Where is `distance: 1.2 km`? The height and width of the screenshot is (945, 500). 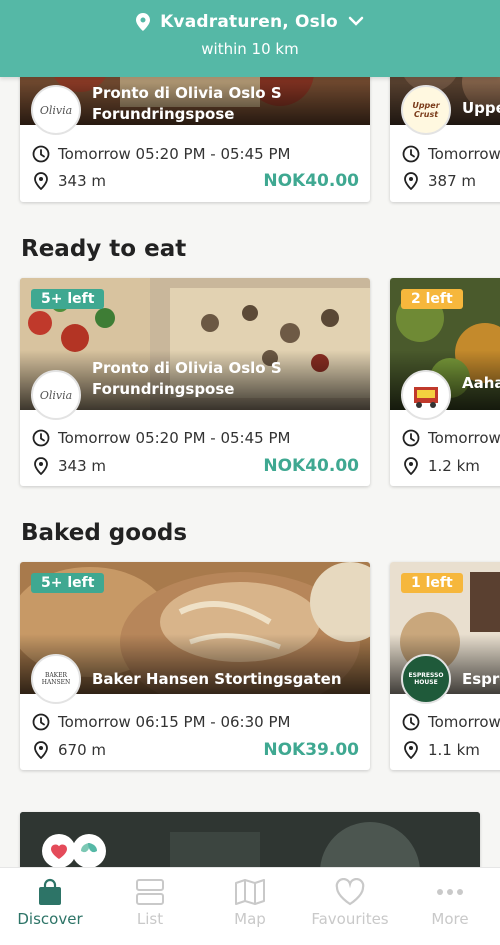 distance: 1.2 km is located at coordinates (454, 466).